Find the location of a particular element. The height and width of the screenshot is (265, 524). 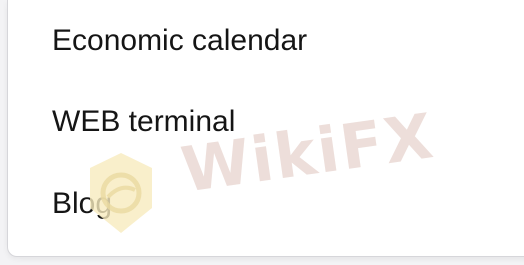

menu-item-blog: Blog is located at coordinates (82, 204).